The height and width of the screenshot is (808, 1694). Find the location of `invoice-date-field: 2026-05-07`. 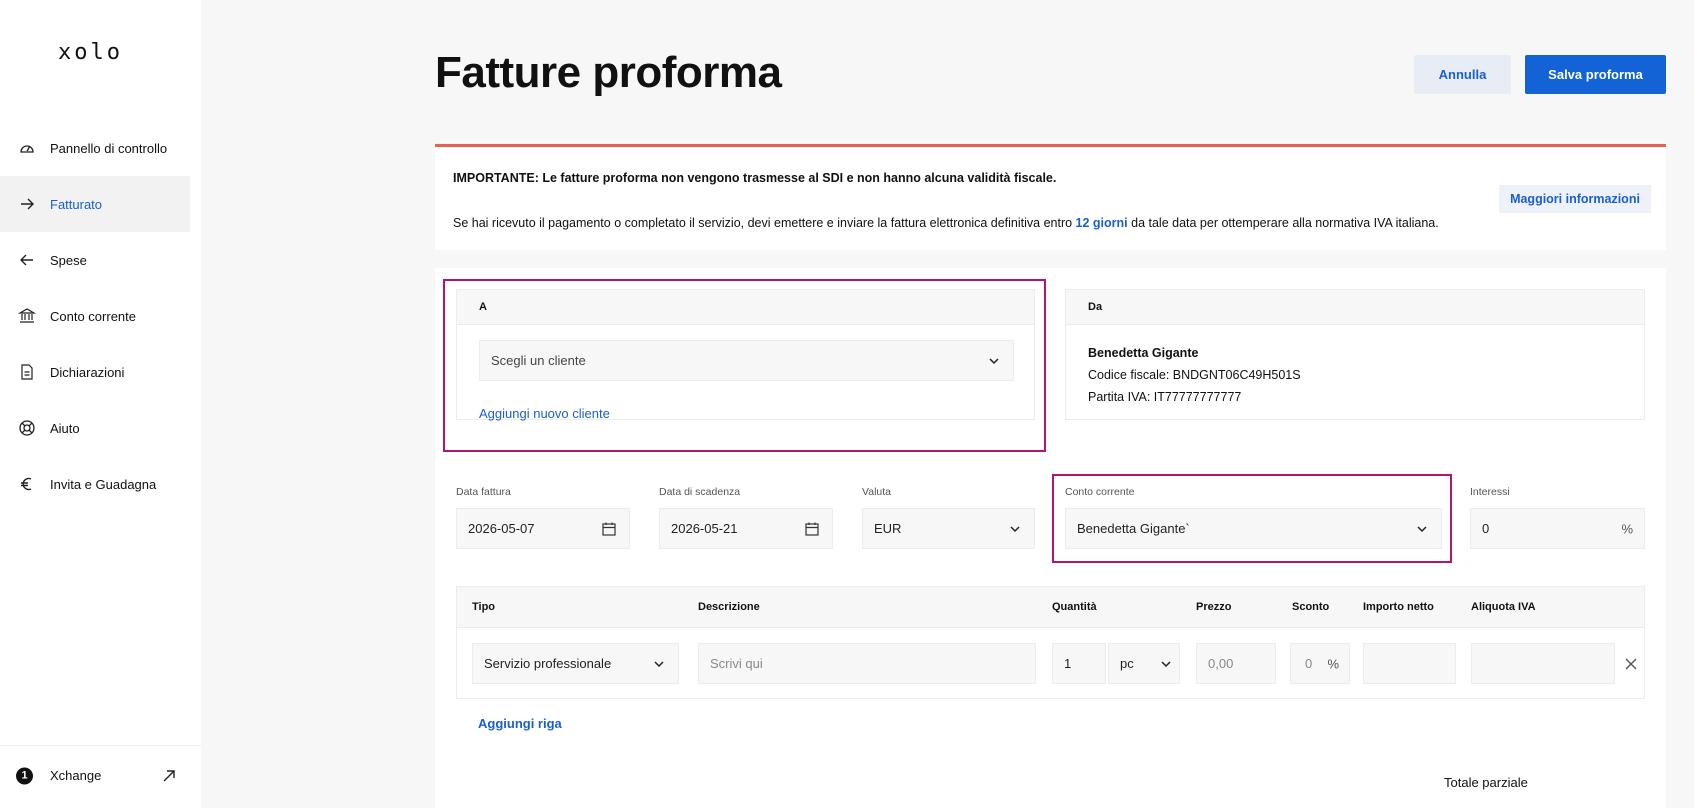

invoice-date-field: 2026-05-07 is located at coordinates (543, 528).